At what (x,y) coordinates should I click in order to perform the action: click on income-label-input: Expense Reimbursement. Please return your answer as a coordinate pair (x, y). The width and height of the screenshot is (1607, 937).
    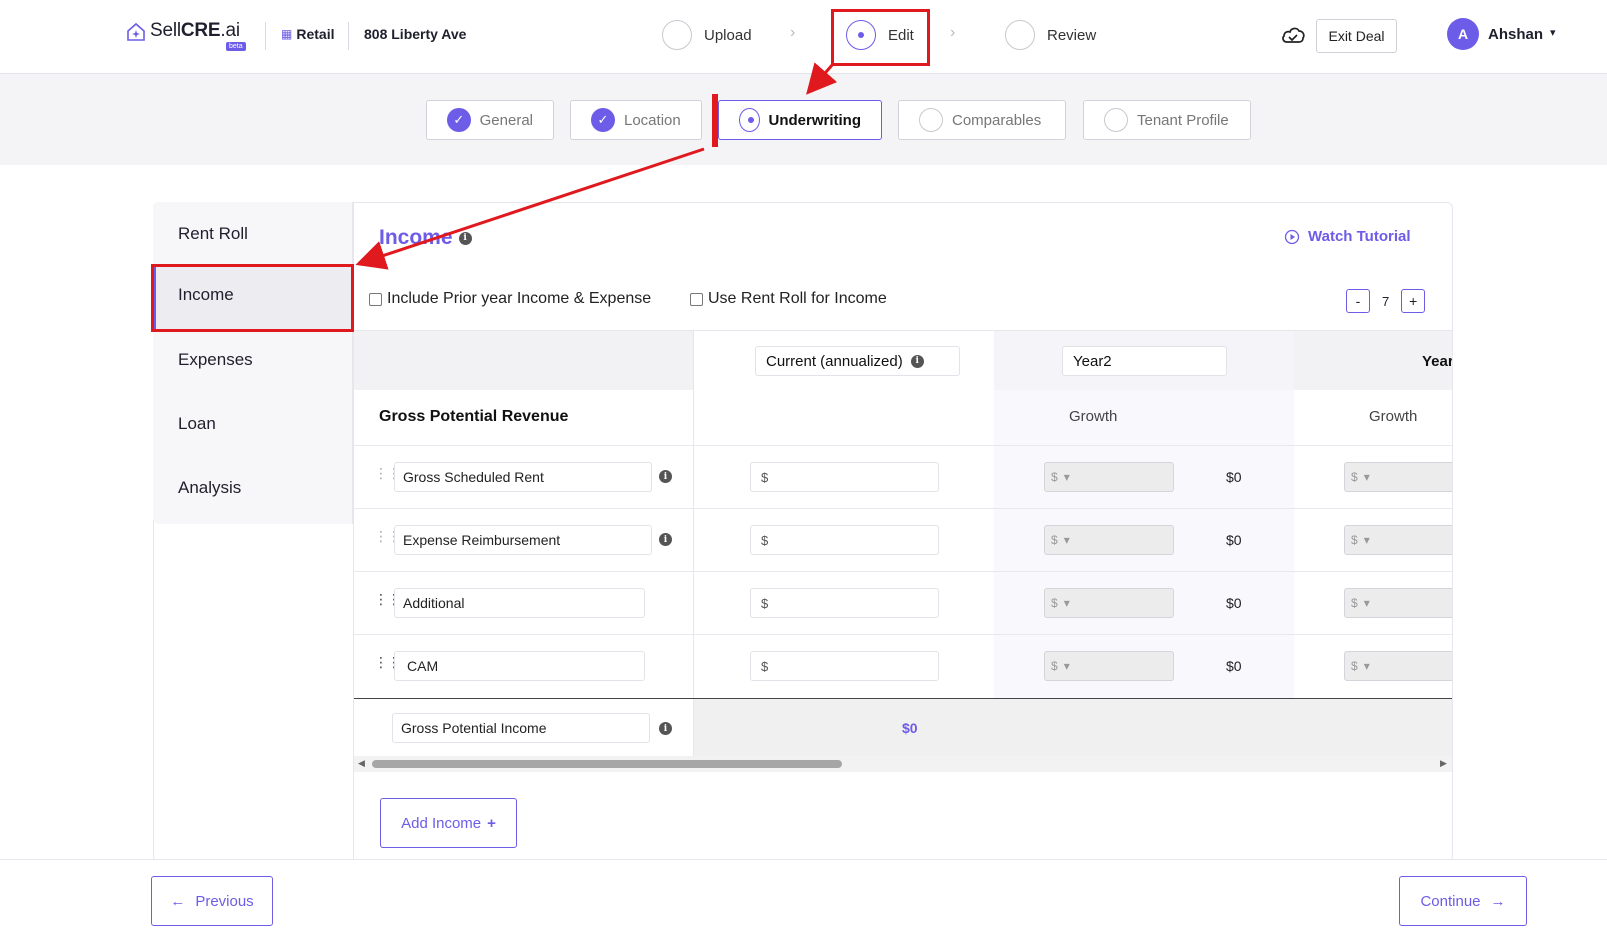
    Looking at the image, I should click on (523, 540).